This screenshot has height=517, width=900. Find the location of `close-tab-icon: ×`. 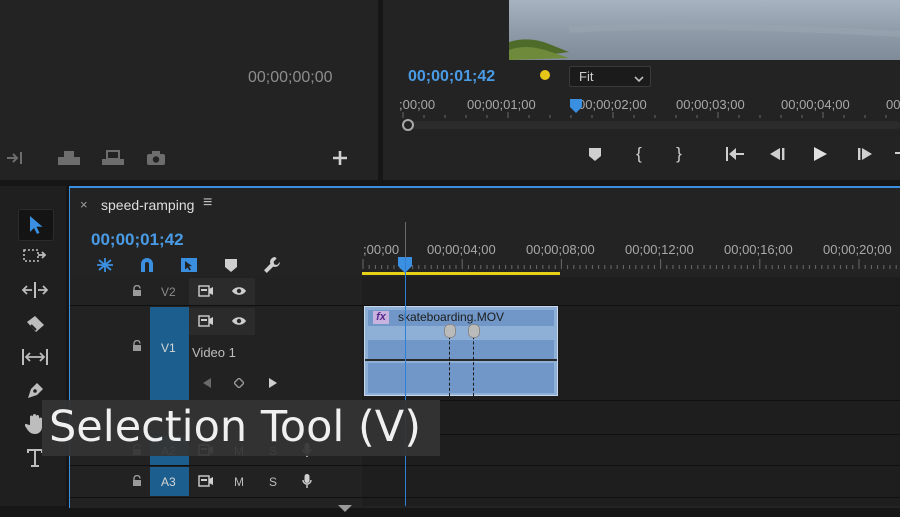

close-tab-icon: × is located at coordinates (84, 204).